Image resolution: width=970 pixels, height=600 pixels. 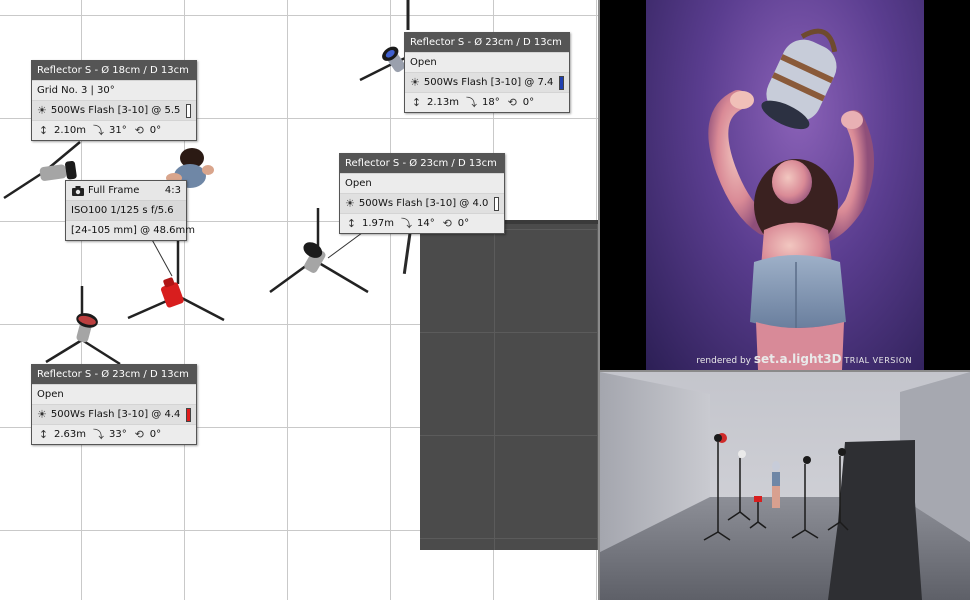 What do you see at coordinates (133, 230) in the screenshot?
I see `camera-lens: [24-105 mm] @ 48.6mm` at bounding box center [133, 230].